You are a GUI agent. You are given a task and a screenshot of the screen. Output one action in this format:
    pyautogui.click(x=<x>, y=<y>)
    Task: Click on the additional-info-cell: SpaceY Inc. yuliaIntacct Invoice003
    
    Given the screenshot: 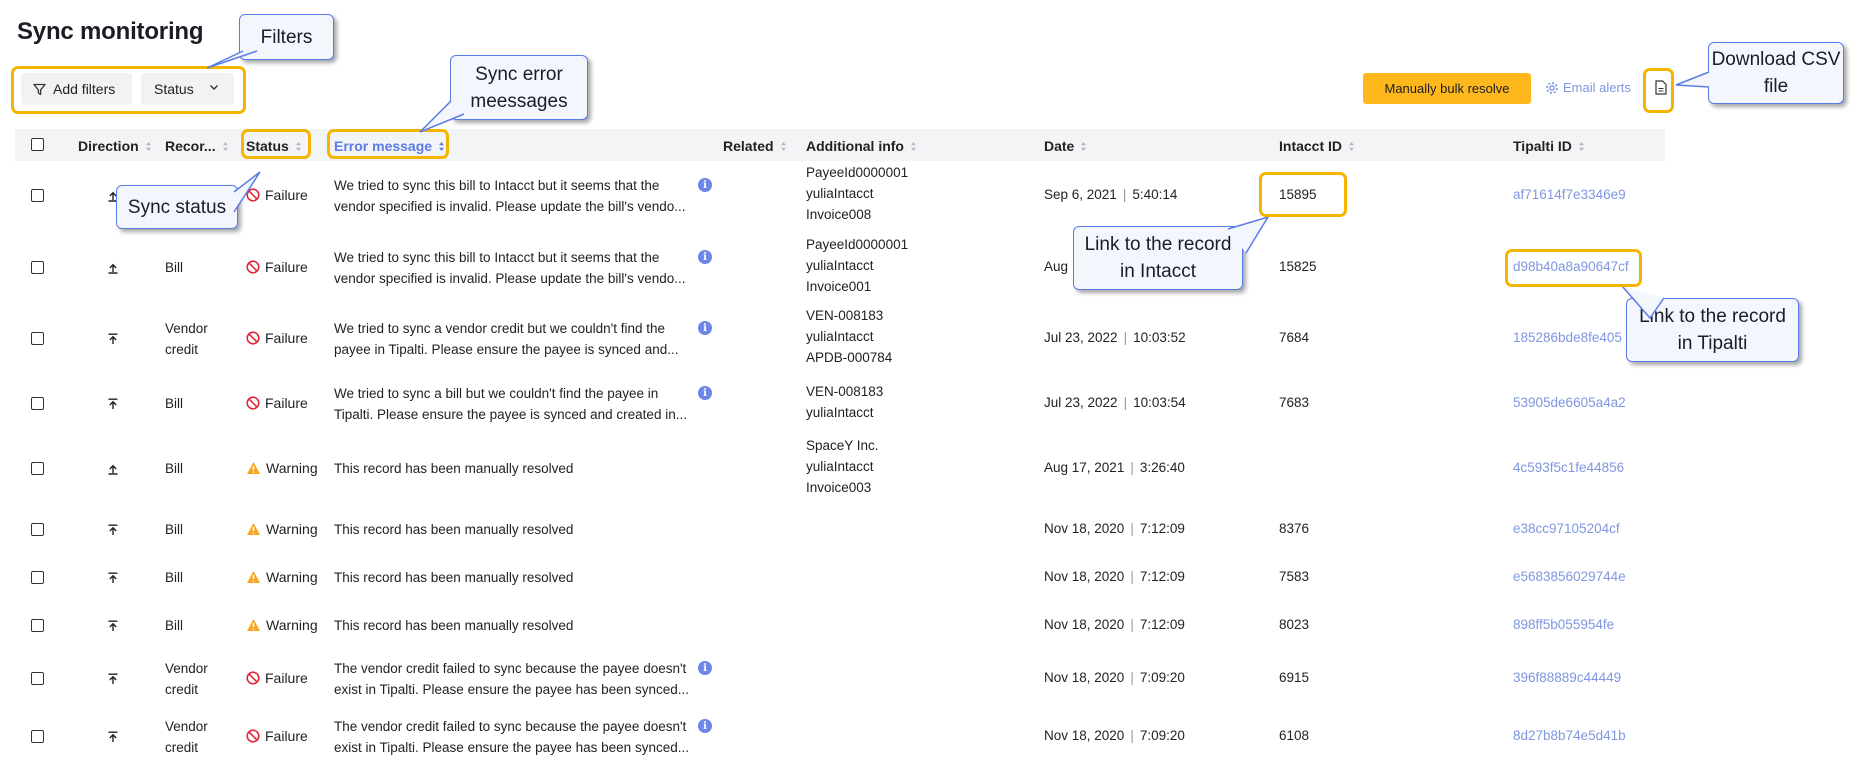 What is the action you would take?
    pyautogui.click(x=842, y=466)
    